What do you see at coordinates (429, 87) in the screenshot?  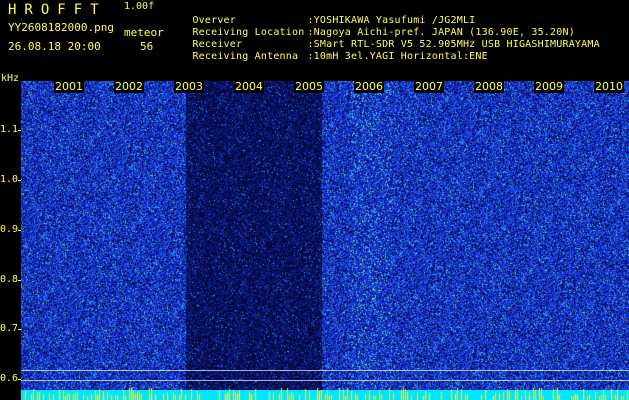 I see `x-tick-label: 2007` at bounding box center [429, 87].